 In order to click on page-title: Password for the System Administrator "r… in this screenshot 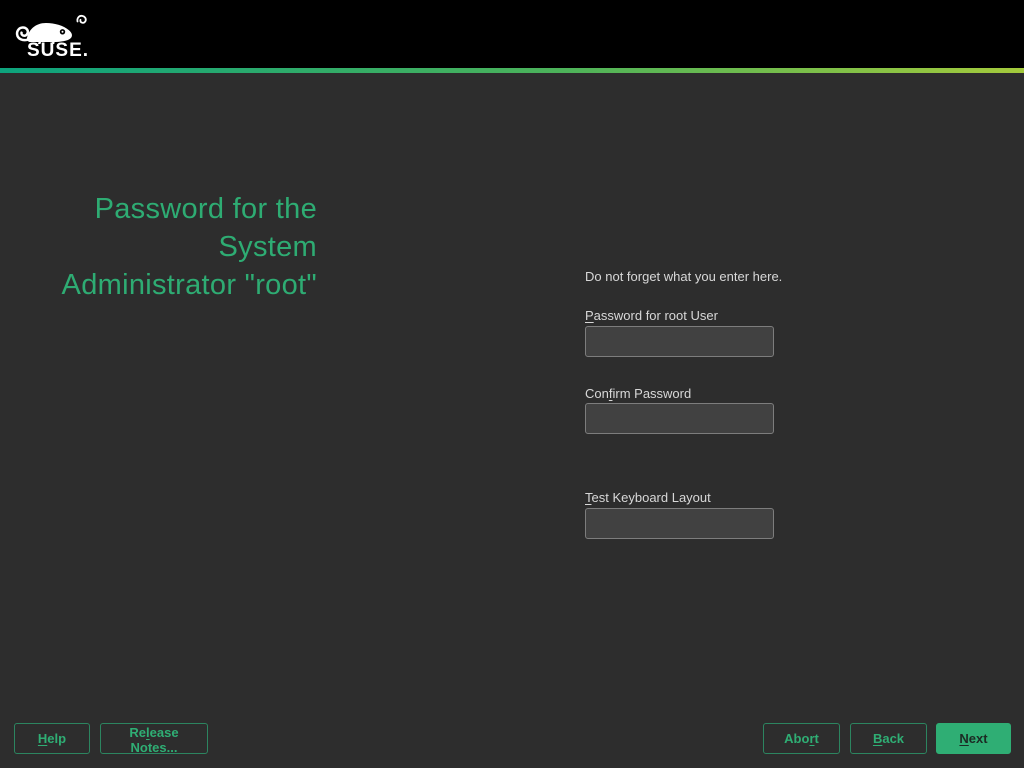, I will do `click(158, 247)`.